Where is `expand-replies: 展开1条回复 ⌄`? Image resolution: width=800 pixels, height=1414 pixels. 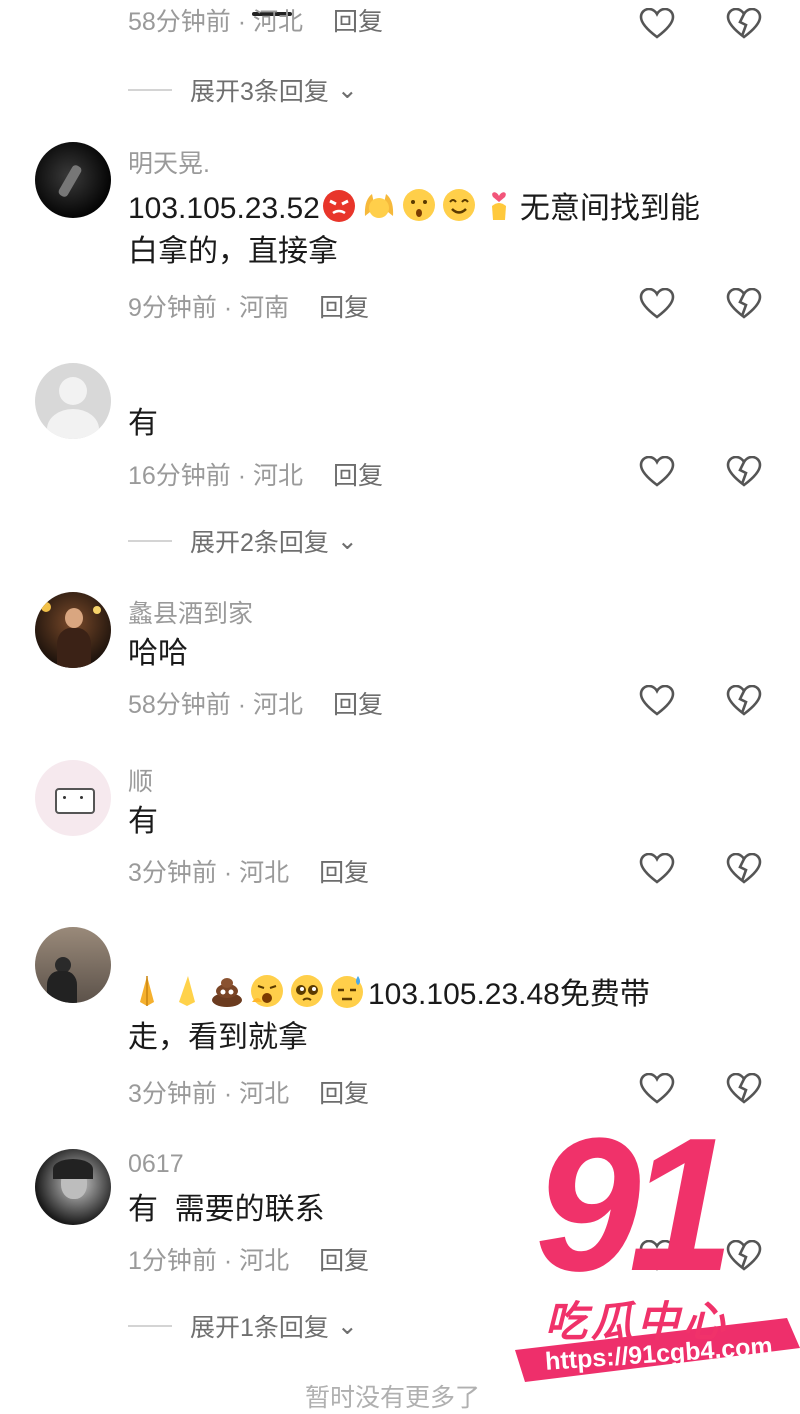 expand-replies: 展开1条回复 ⌄ is located at coordinates (243, 1326).